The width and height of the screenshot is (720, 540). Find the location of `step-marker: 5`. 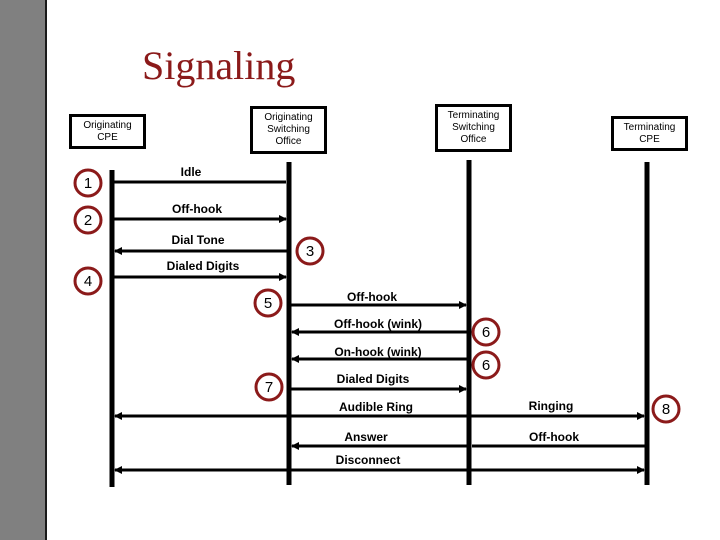

step-marker: 5 is located at coordinates (268, 303).